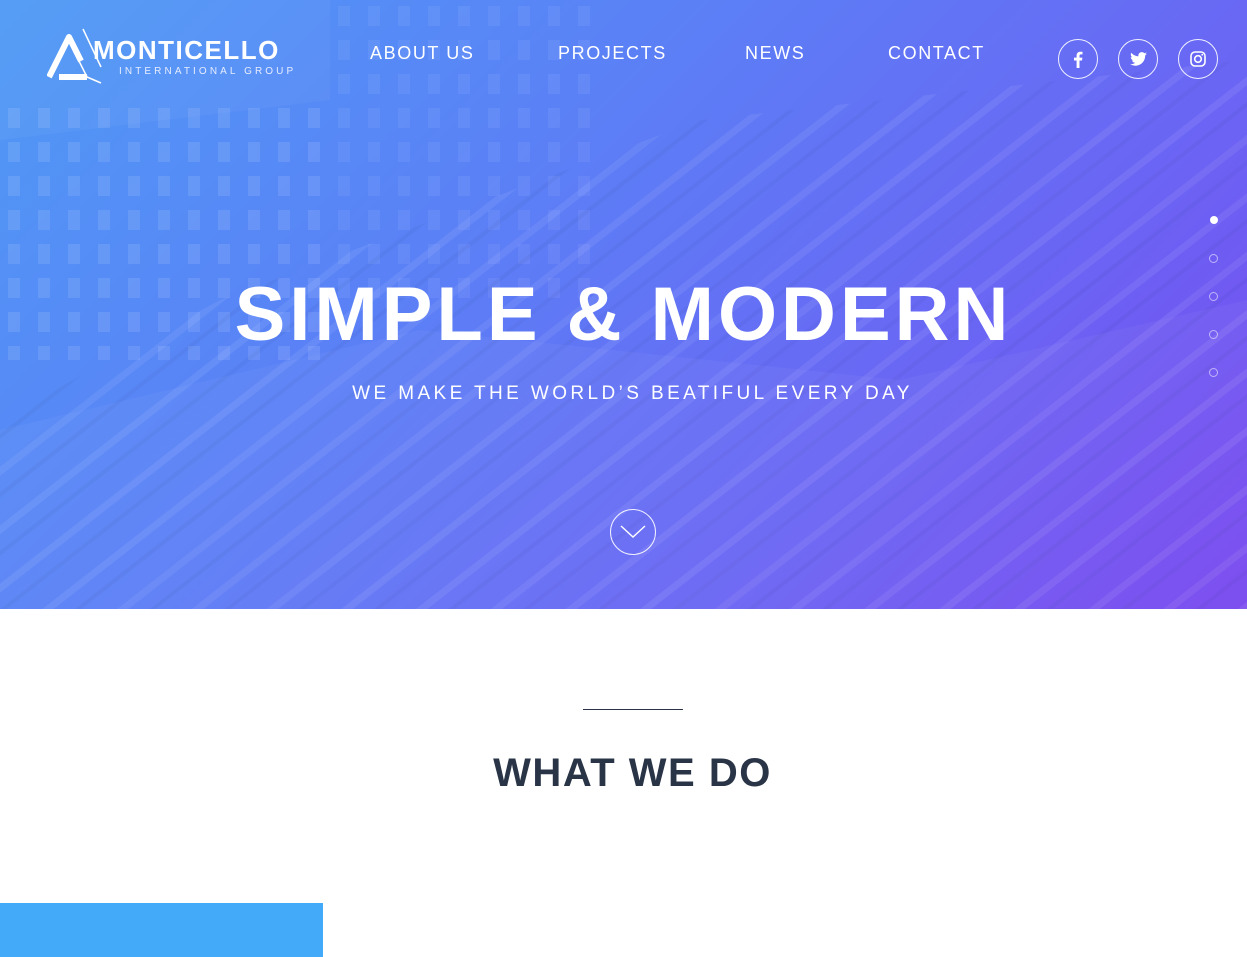  What do you see at coordinates (633, 709) in the screenshot?
I see `section-divider` at bounding box center [633, 709].